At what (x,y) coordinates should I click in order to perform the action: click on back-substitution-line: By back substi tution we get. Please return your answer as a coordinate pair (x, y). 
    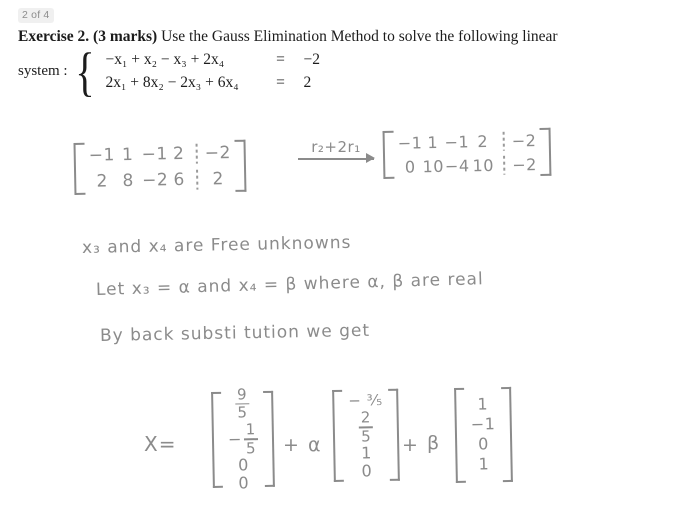
    Looking at the image, I should click on (235, 333).